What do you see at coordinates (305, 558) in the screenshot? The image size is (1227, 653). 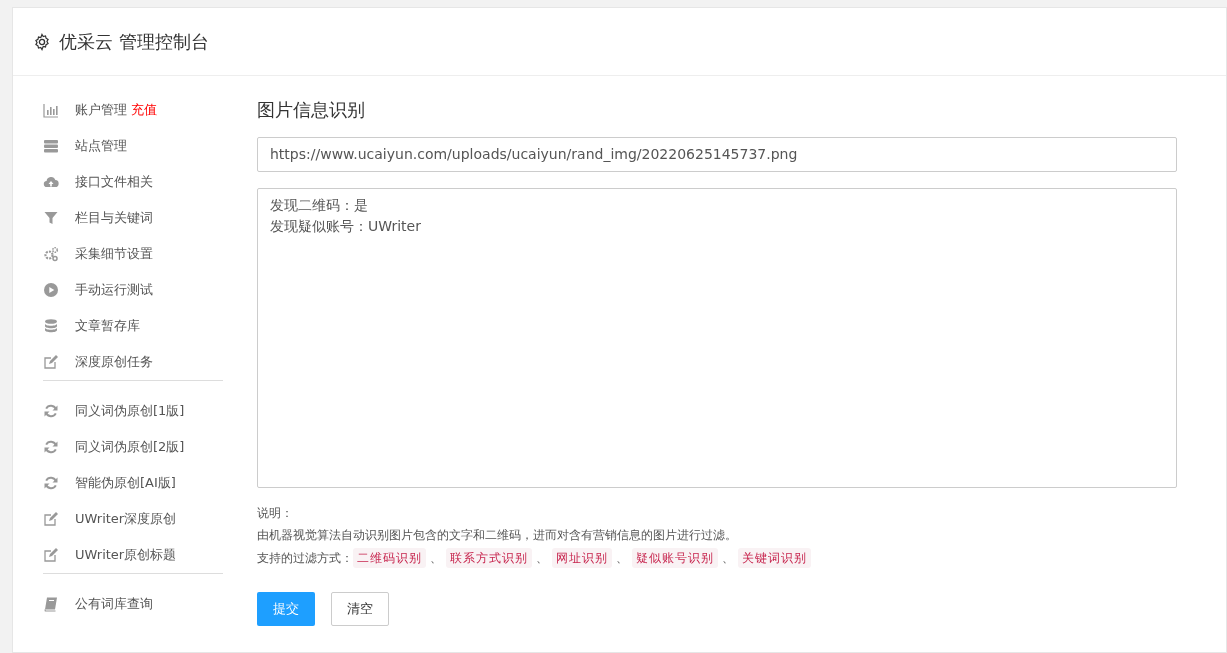 I see `filters-label: 支持的过滤方式：` at bounding box center [305, 558].